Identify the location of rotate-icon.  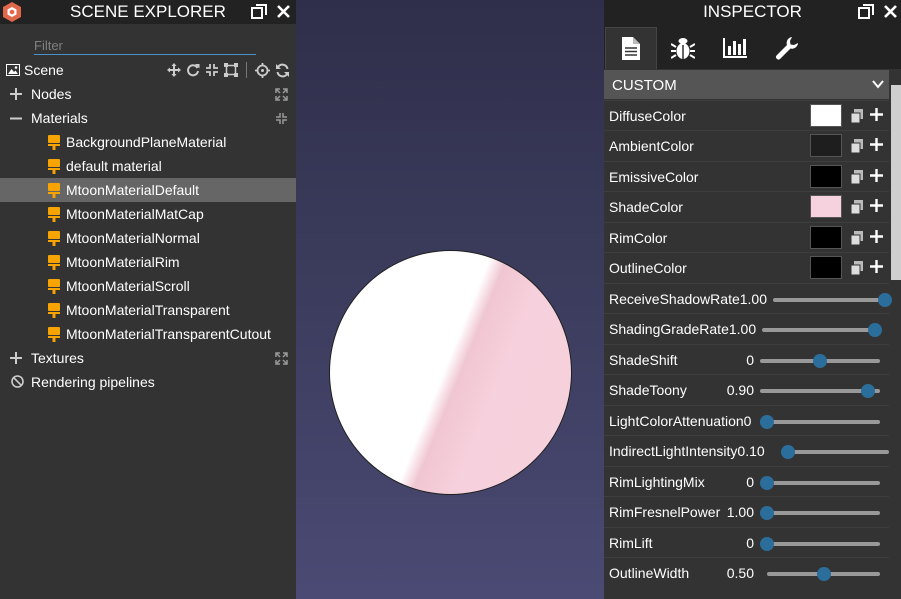
(193, 70).